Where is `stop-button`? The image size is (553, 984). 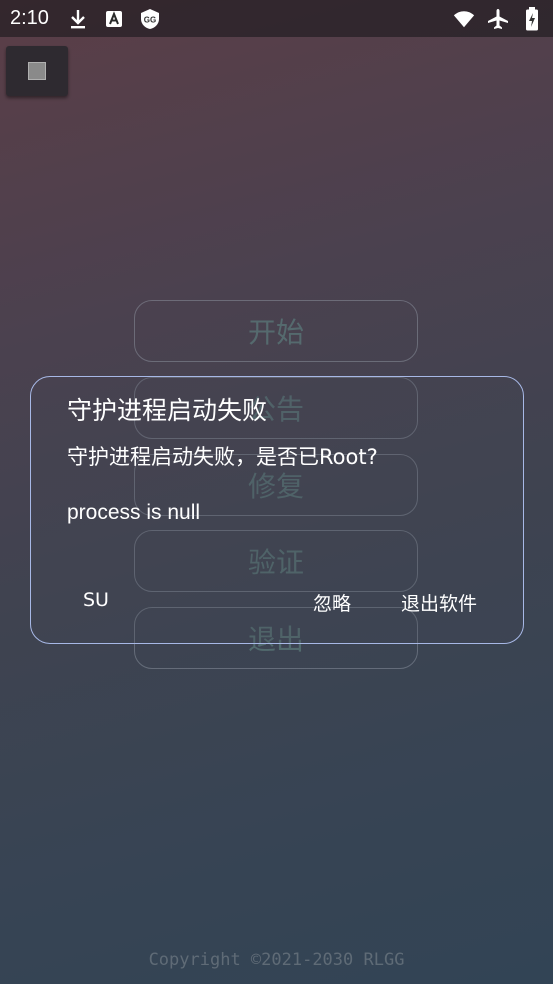
stop-button is located at coordinates (37, 71).